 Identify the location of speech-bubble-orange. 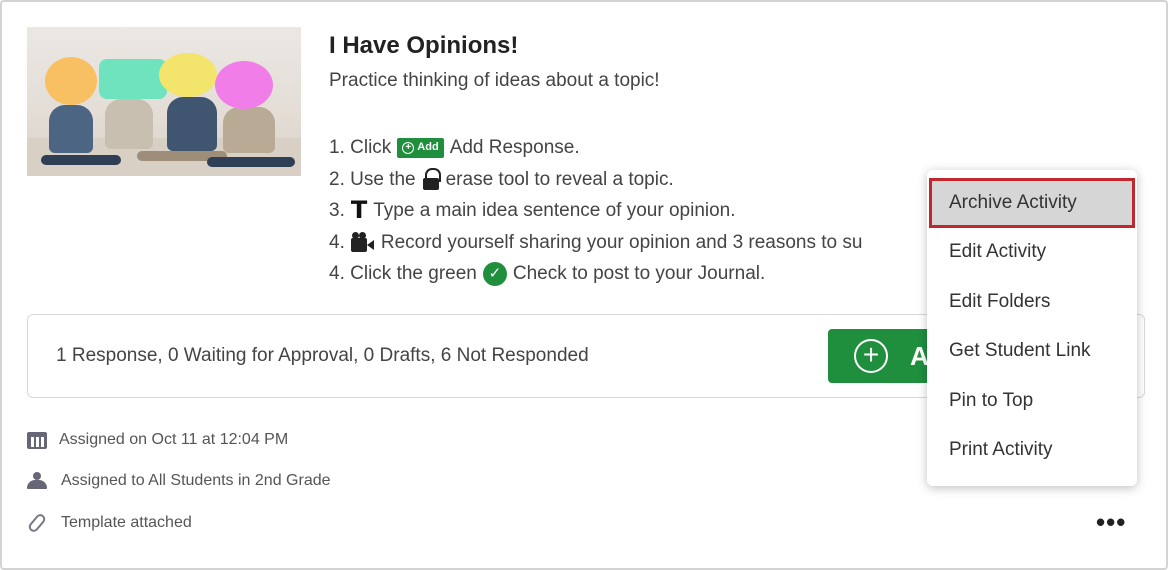
(71, 81).